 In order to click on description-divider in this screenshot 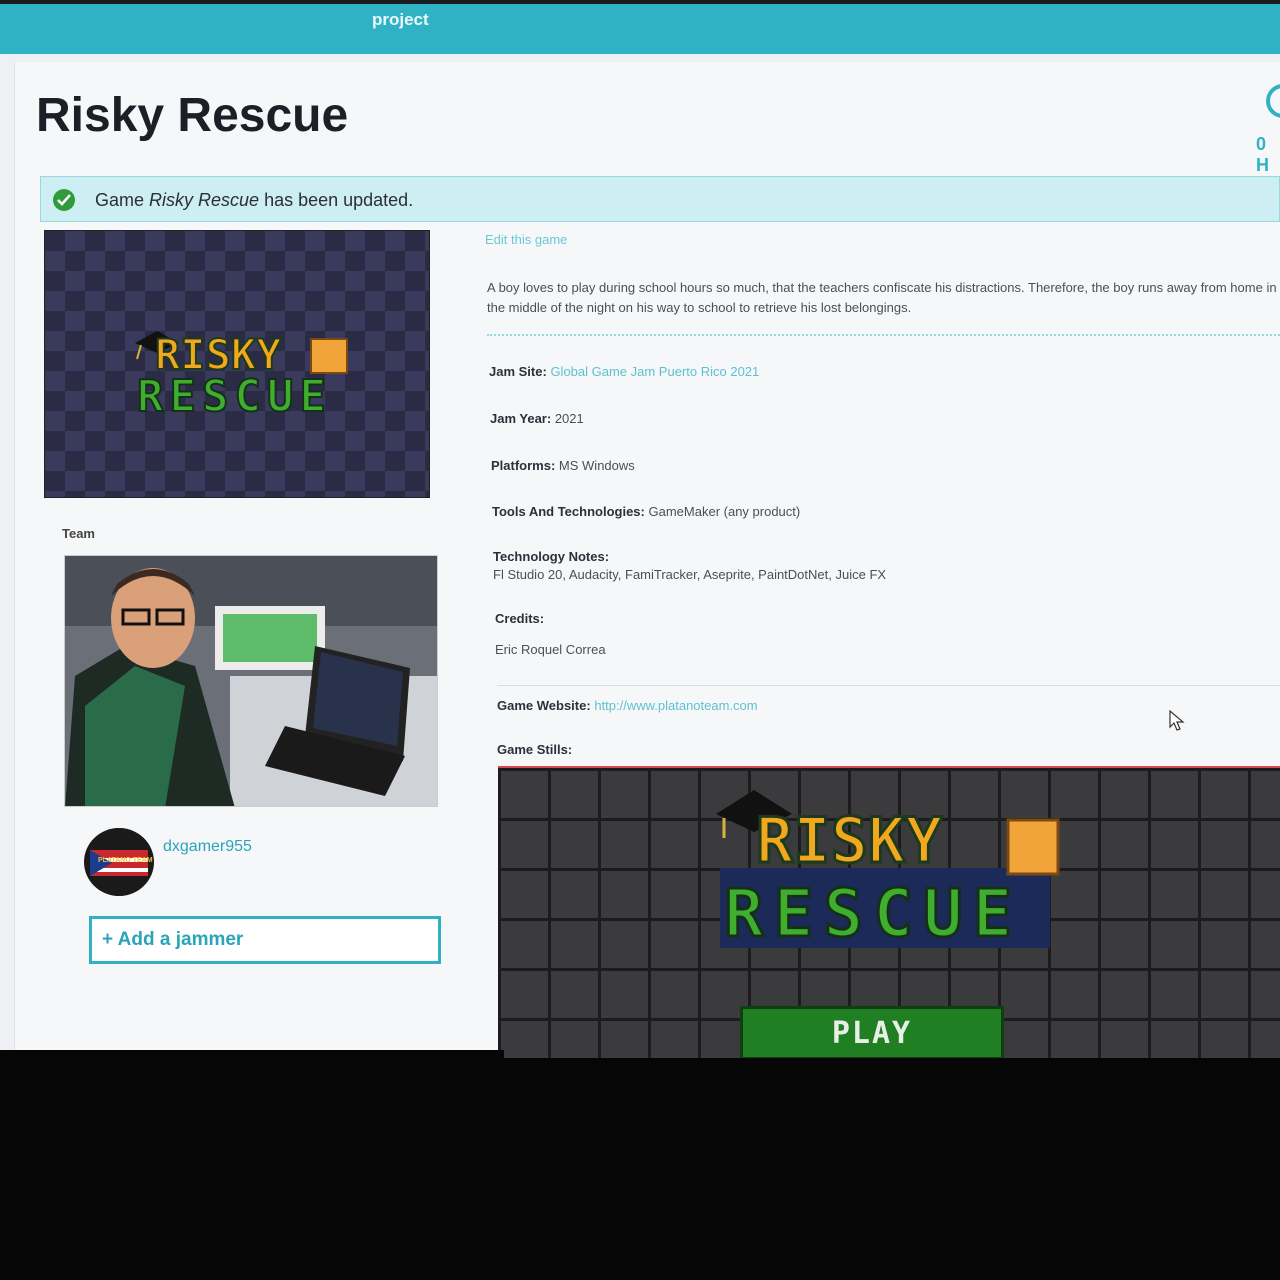, I will do `click(883, 335)`.